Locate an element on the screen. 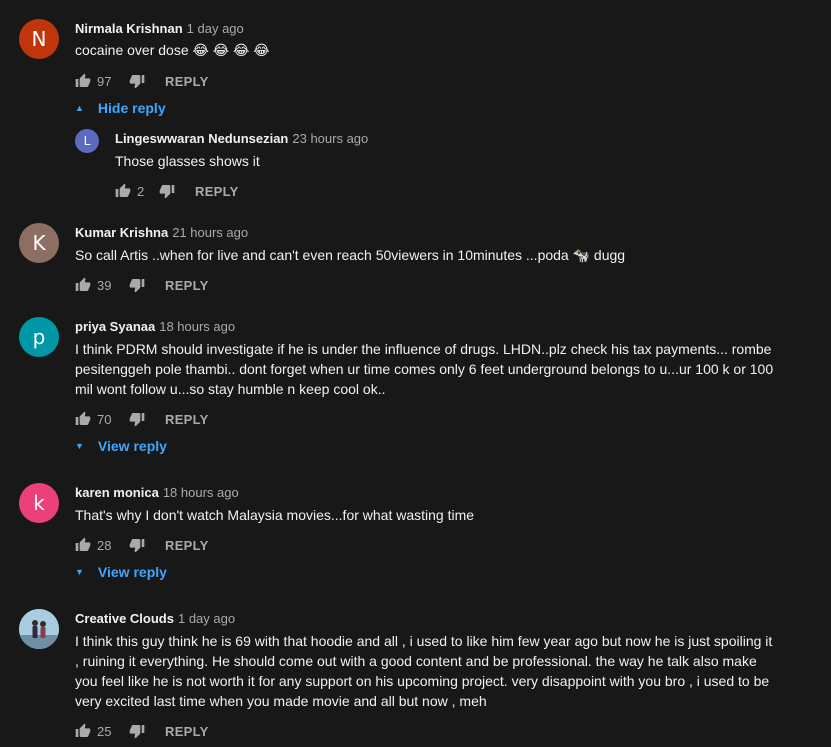 The width and height of the screenshot is (831, 747). comment-author: Nirmala Krishnan is located at coordinates (129, 28).